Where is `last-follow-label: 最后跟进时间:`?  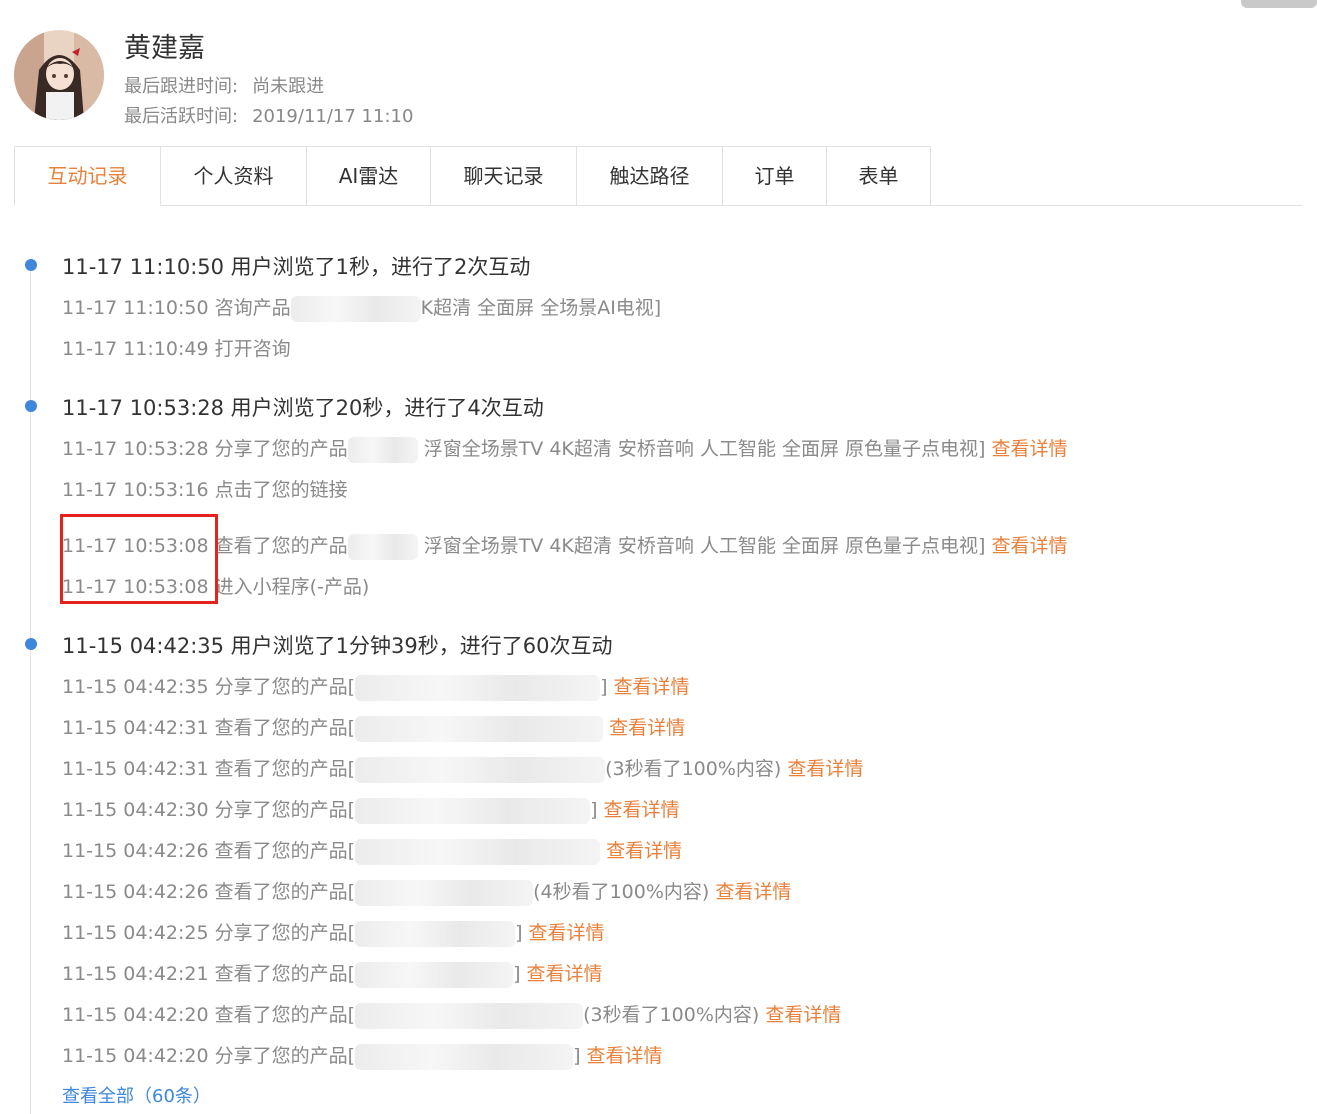 last-follow-label: 最后跟进时间: is located at coordinates (181, 86).